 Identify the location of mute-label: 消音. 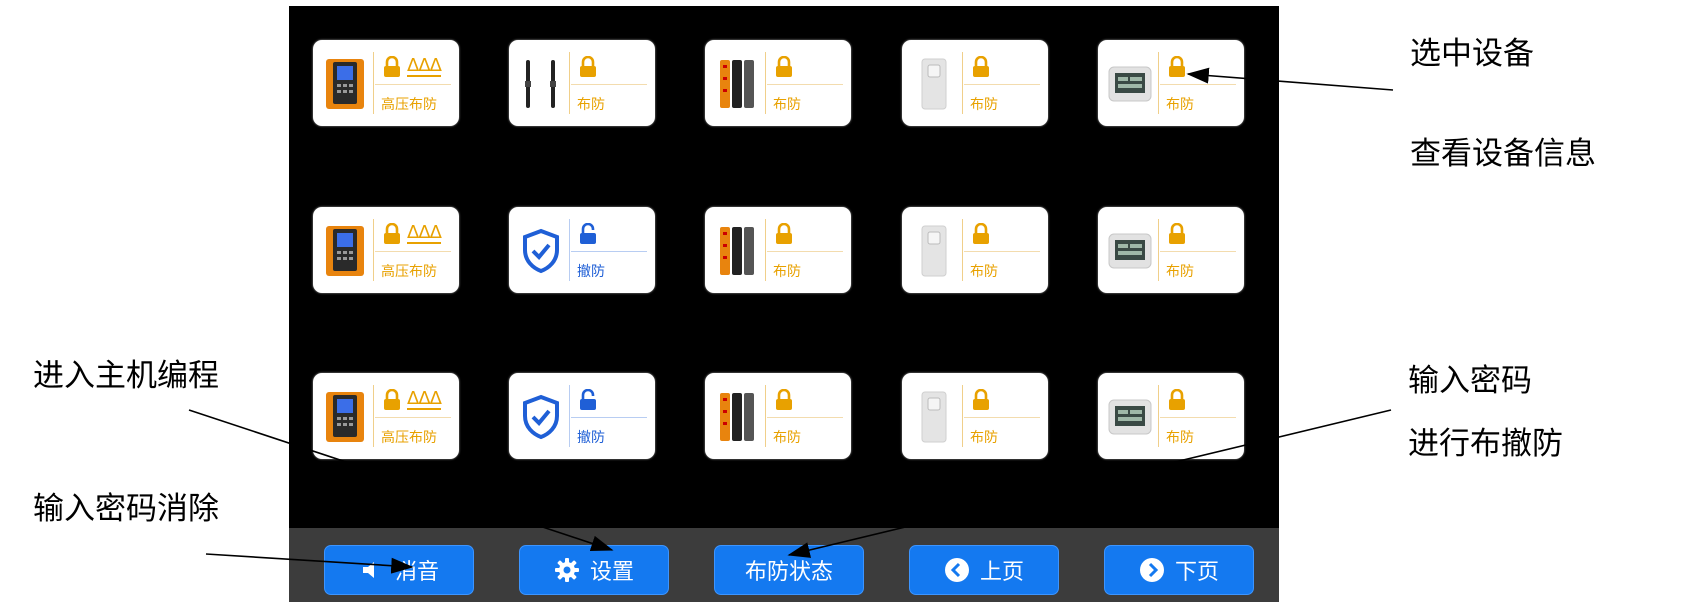
(416, 572).